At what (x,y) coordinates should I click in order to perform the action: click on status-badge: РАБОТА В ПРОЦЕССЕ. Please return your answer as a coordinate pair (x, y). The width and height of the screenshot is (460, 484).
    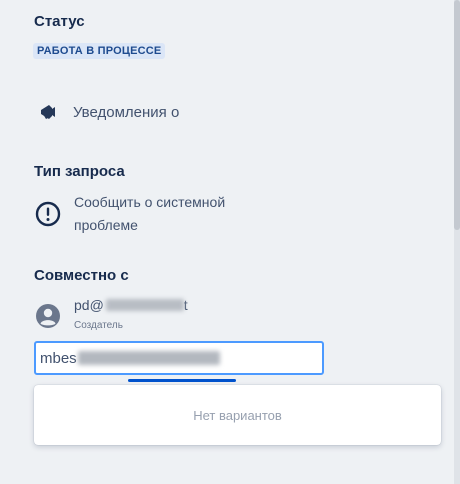
    Looking at the image, I should click on (99, 51).